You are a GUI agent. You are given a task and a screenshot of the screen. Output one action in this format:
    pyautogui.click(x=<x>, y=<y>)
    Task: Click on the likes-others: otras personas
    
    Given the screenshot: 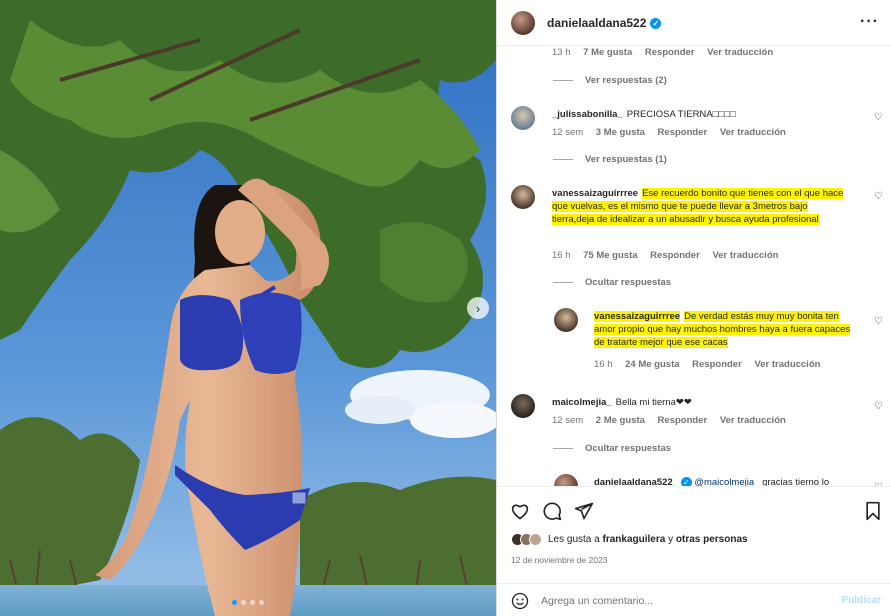 What is the action you would take?
    pyautogui.click(x=712, y=539)
    